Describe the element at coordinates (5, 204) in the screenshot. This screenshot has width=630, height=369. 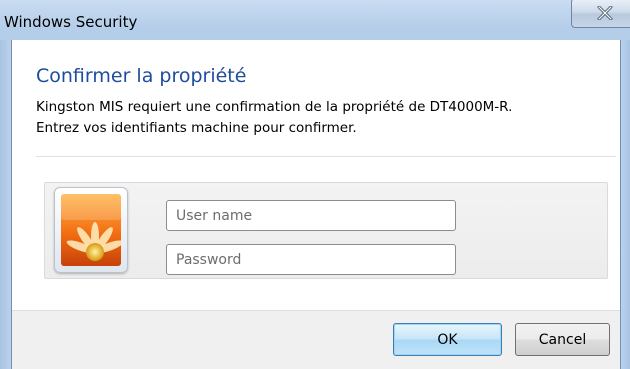
I see `window-frame-left` at that location.